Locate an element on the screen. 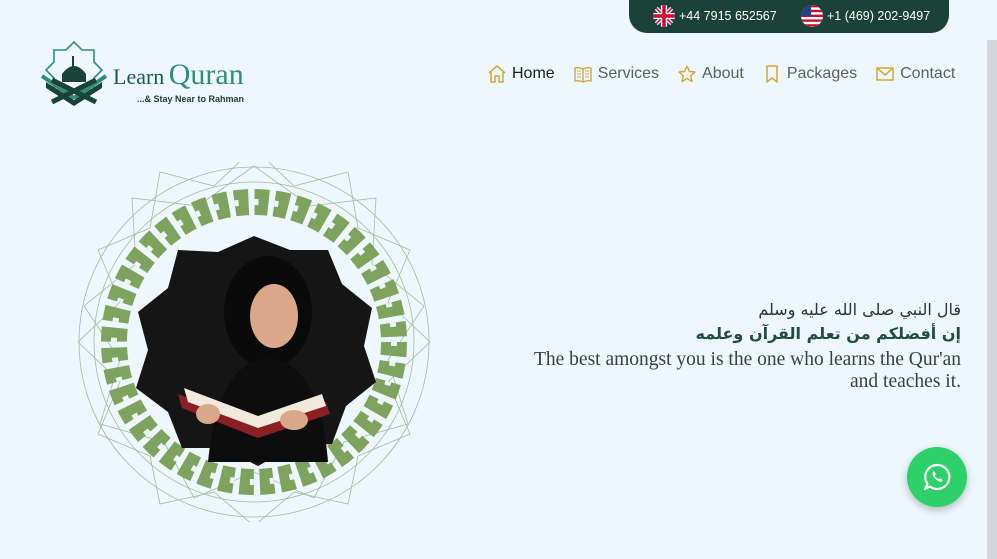 This screenshot has width=997, height=559. bookmark-icon is located at coordinates (772, 74).